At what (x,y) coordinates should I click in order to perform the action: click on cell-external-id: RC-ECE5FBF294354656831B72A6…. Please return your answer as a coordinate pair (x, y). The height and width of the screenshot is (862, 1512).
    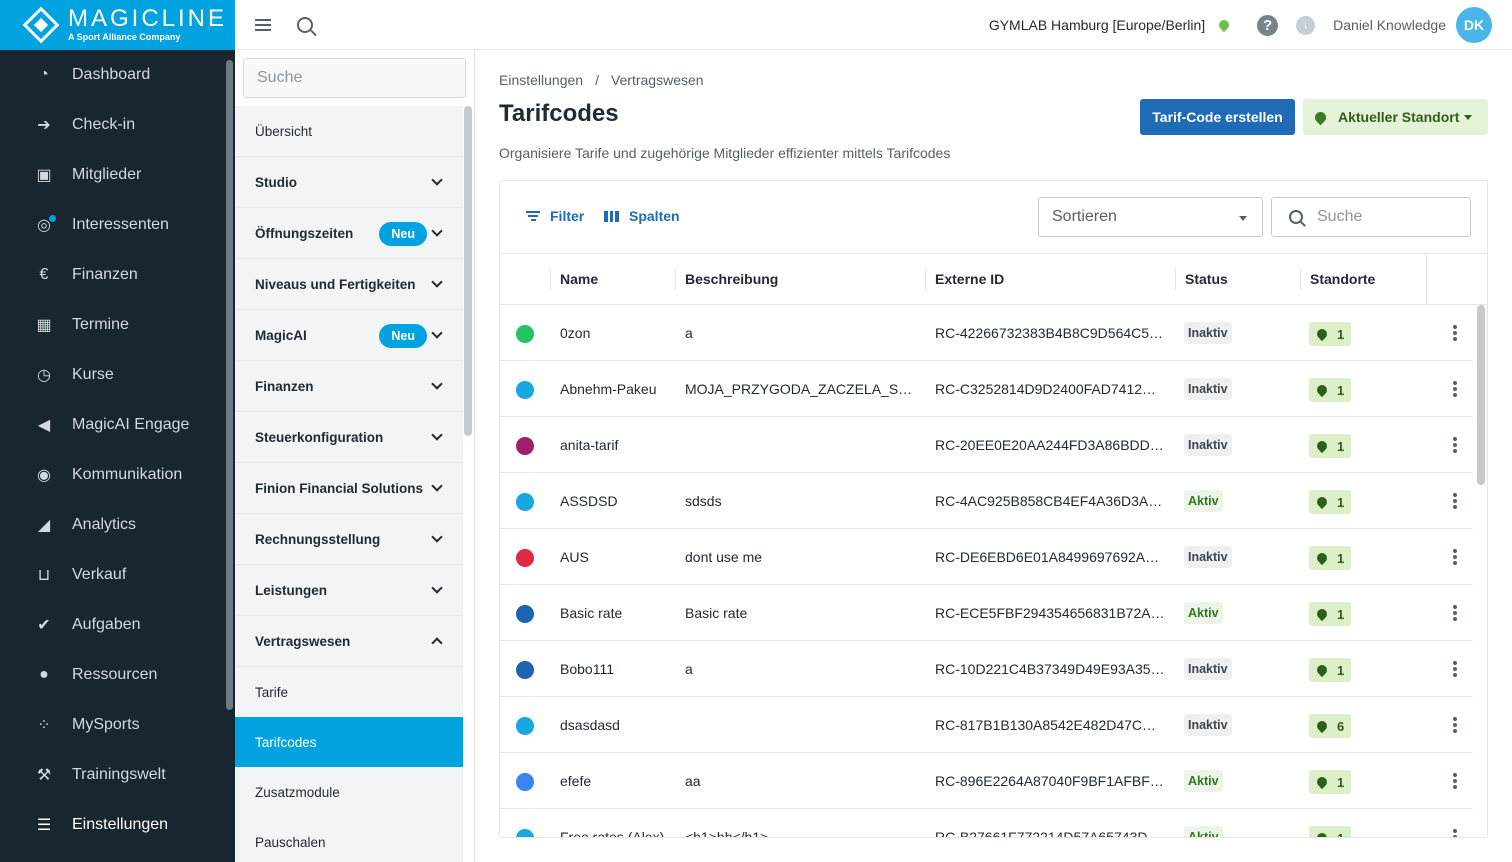
    Looking at the image, I should click on (1050, 613).